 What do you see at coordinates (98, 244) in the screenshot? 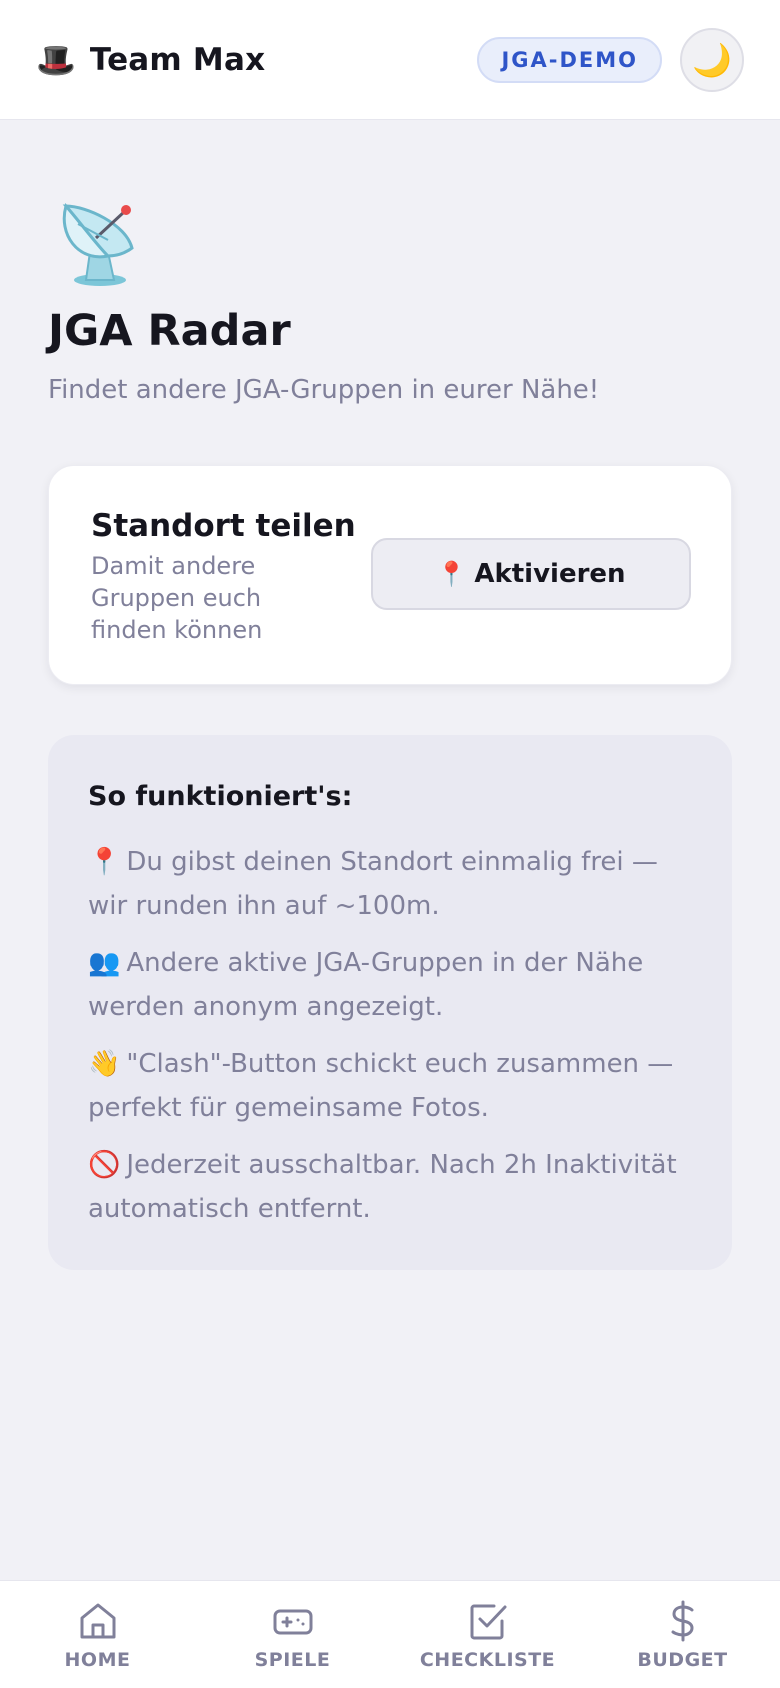
I see `satellite-dish-icon` at bounding box center [98, 244].